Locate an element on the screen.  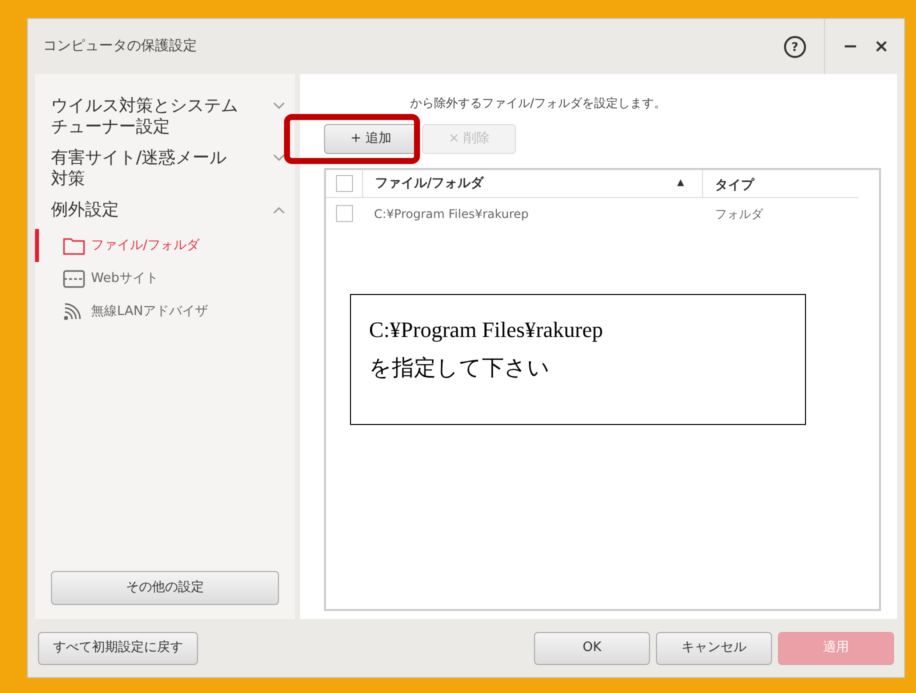
callout-line: C:¥Program Files¥rakurep is located at coordinates (486, 330).